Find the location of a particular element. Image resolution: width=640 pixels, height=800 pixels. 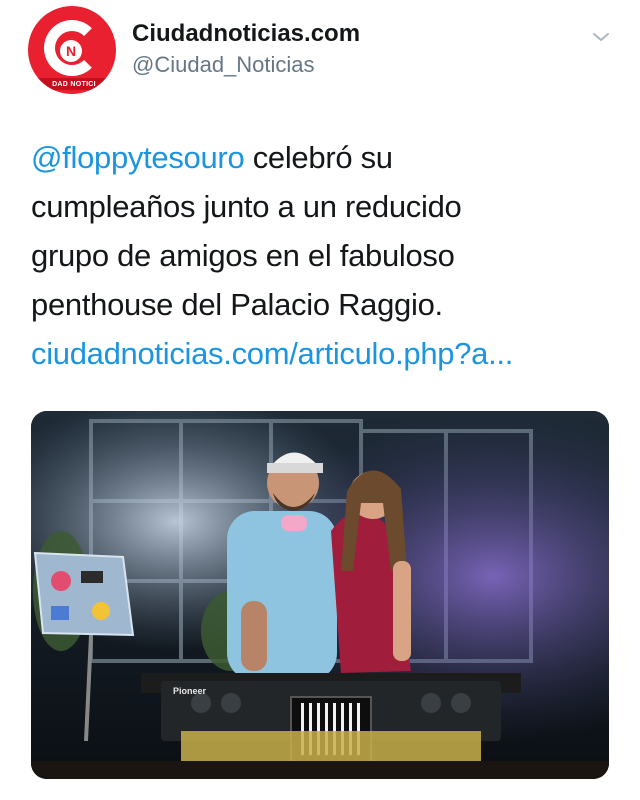

pioneer-logo: Pioneer is located at coordinates (190, 691).